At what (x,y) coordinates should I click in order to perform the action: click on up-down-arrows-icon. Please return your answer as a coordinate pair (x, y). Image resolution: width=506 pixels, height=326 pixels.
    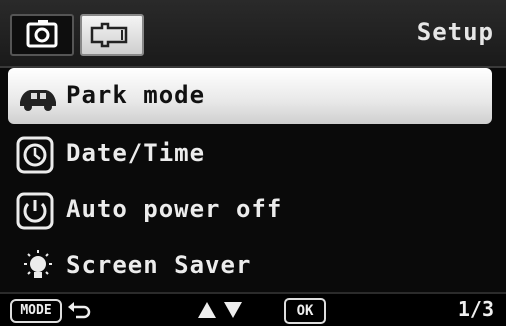
    Looking at the image, I should click on (221, 310).